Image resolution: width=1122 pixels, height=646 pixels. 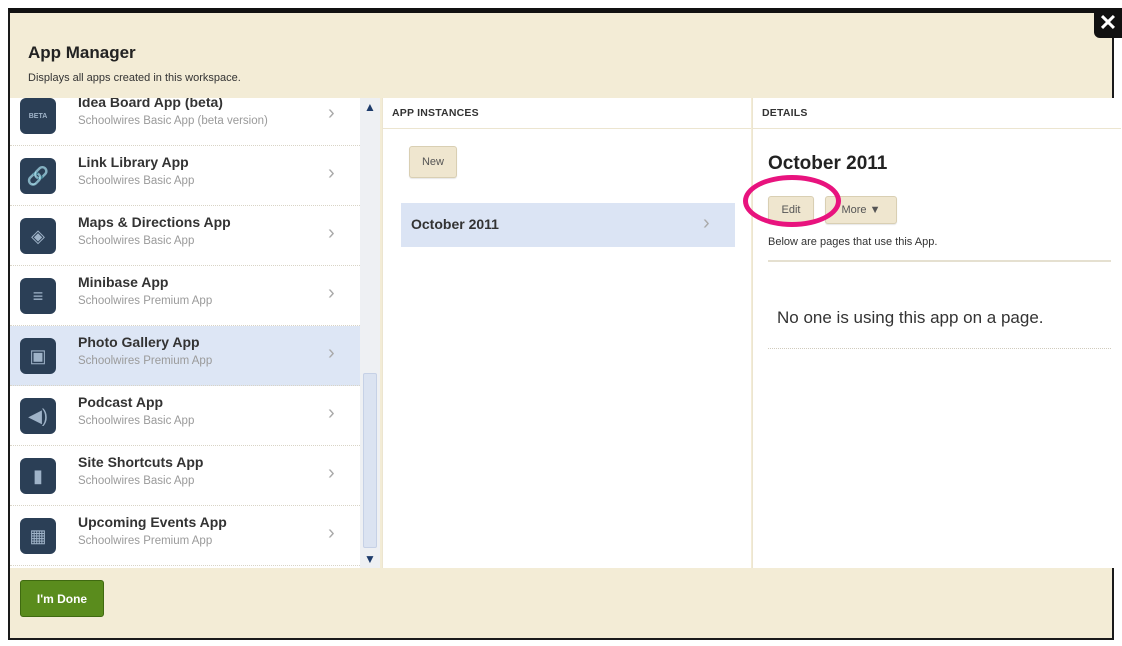 I want to click on new-instance-button: New, so click(x=433, y=162).